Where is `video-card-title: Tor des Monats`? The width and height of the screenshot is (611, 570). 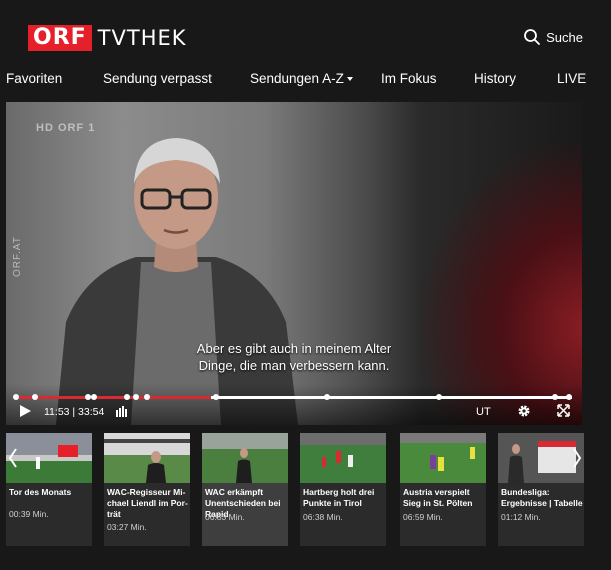
video-card-title: Tor des Monats is located at coordinates (40, 492).